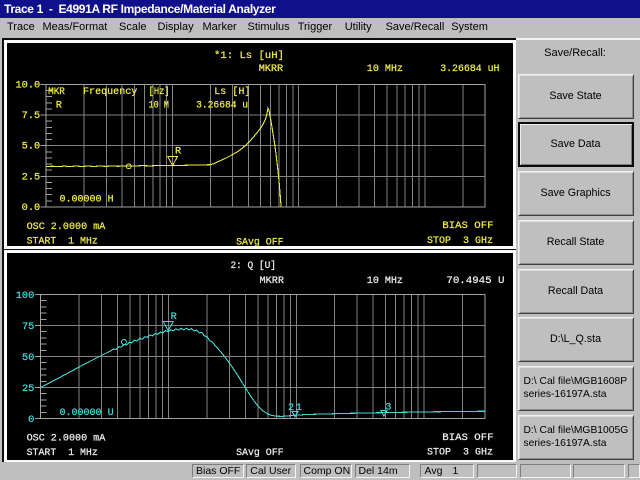  Describe the element at coordinates (56, 92) in the screenshot. I see `svg-text: MKR` at that location.